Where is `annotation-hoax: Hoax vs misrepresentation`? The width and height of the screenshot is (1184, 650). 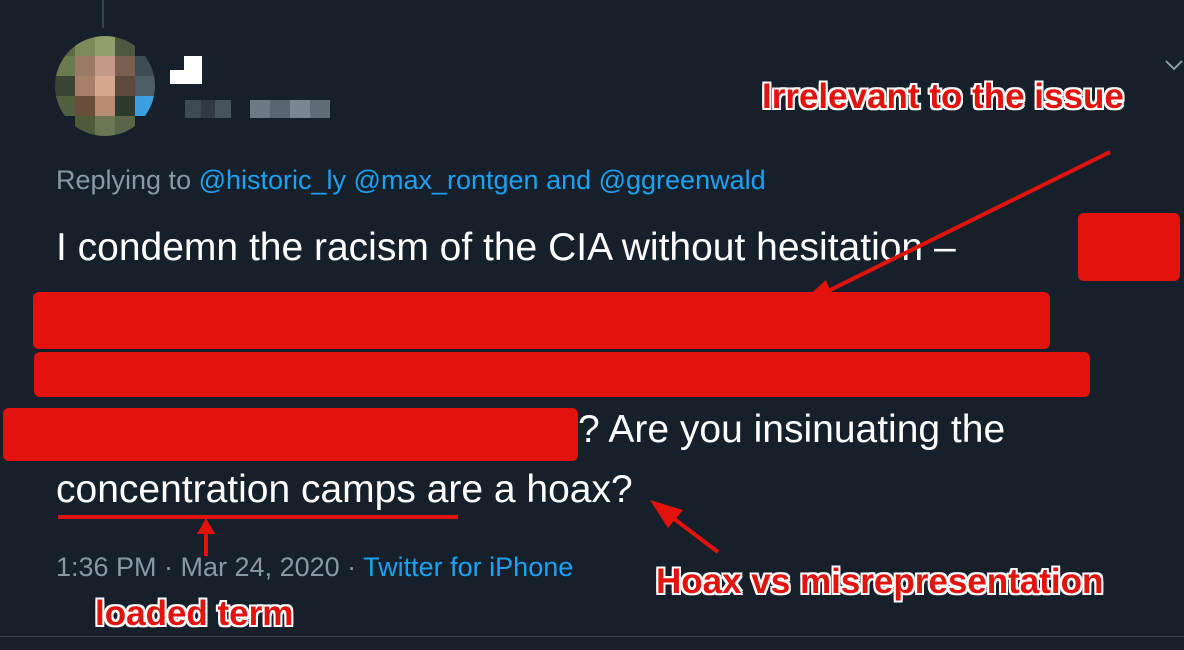
annotation-hoax: Hoax vs misrepresentation is located at coordinates (880, 581).